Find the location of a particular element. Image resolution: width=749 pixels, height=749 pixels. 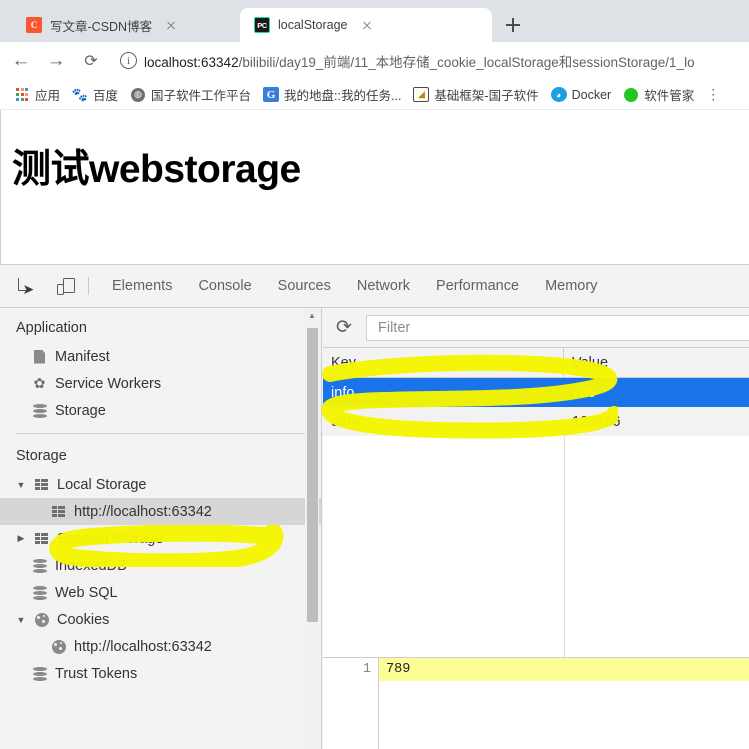

cell-key: data is located at coordinates (443, 421).